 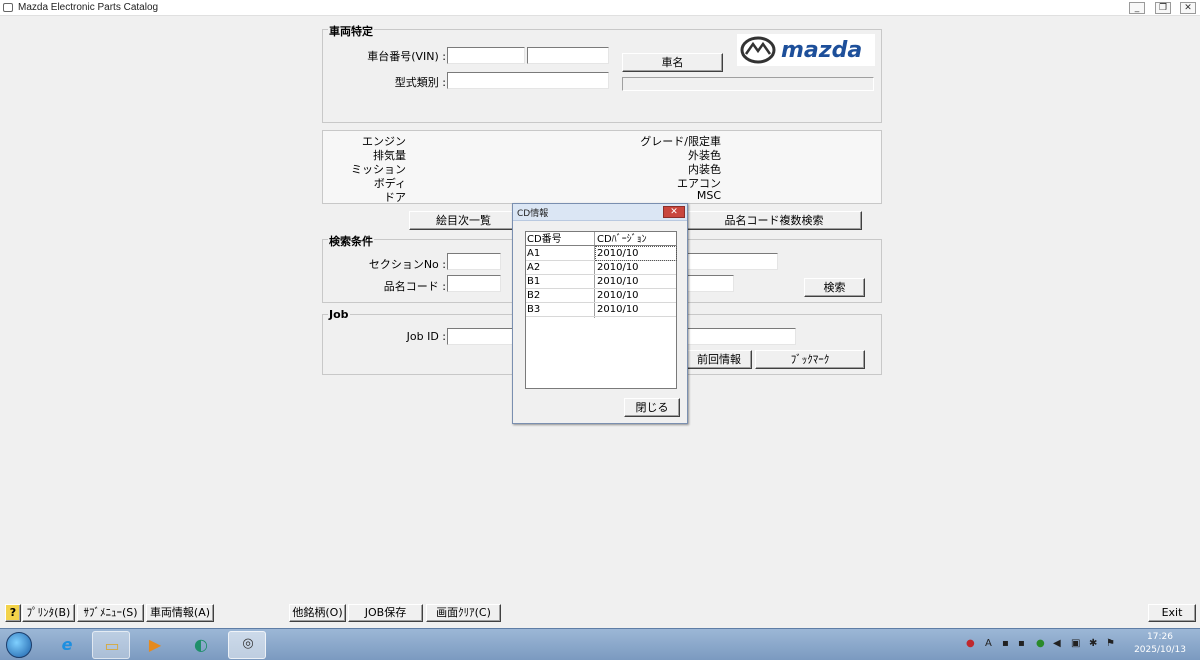 I want to click on file-explorer-icon: ▭, so click(x=111, y=645).